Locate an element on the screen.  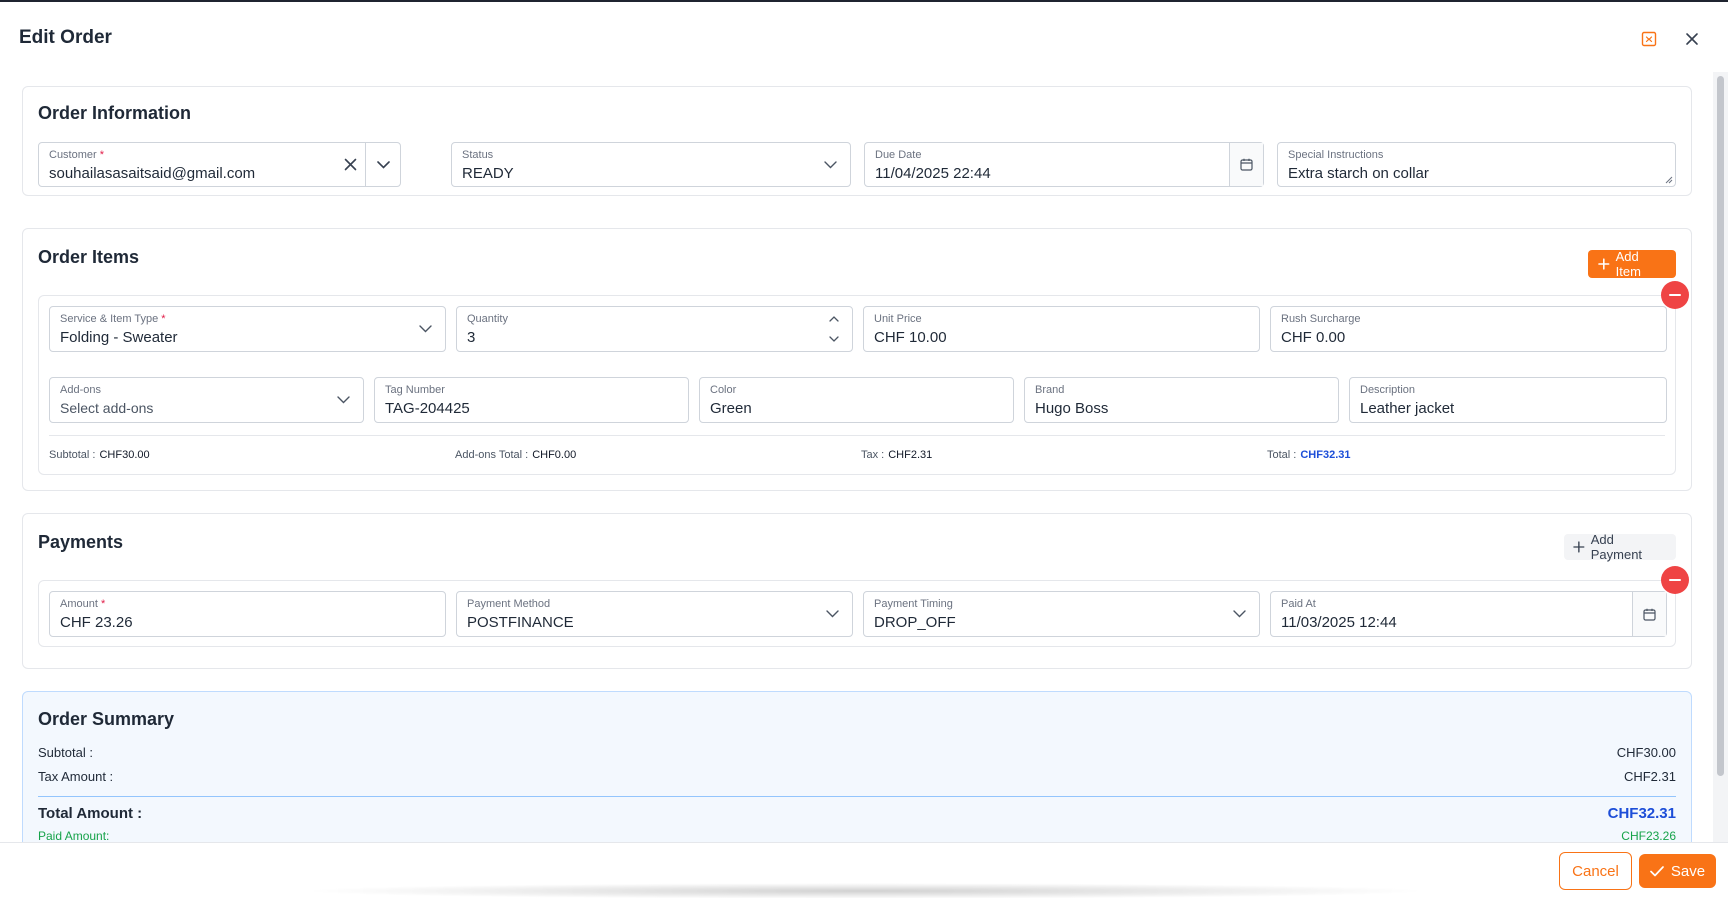
payment-timing-label: Payment Timing is located at coordinates (913, 604).